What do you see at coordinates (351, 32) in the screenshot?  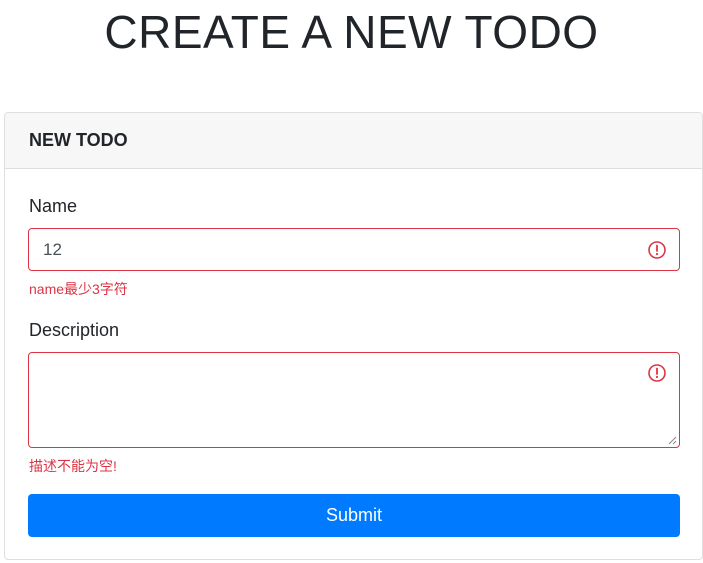 I see `page-title: CREATE A NEW TODO` at bounding box center [351, 32].